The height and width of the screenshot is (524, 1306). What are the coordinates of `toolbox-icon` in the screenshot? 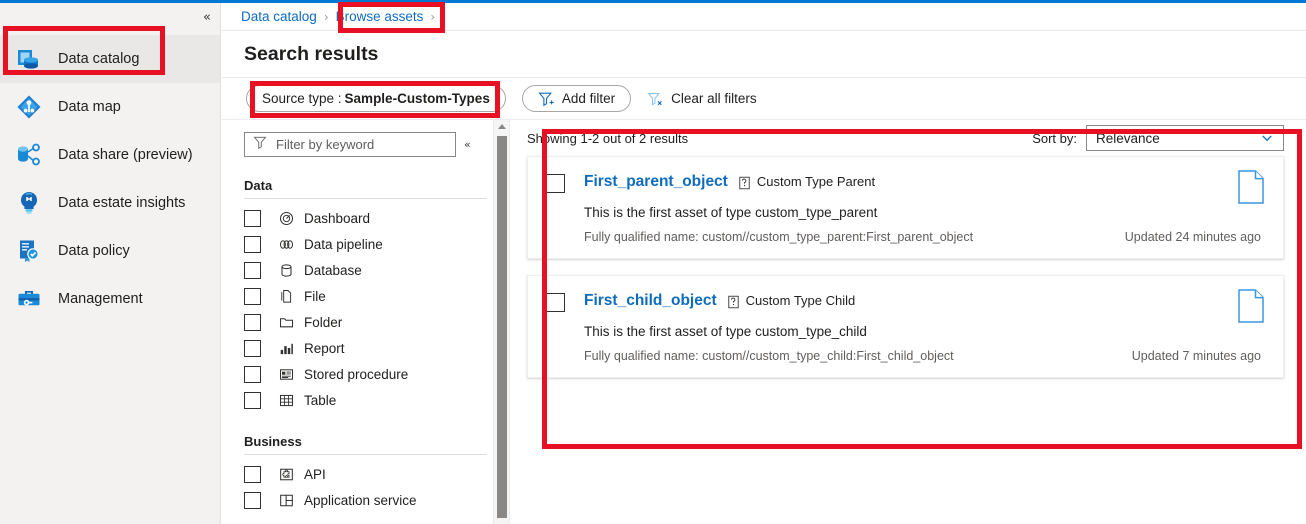 It's located at (29, 299).